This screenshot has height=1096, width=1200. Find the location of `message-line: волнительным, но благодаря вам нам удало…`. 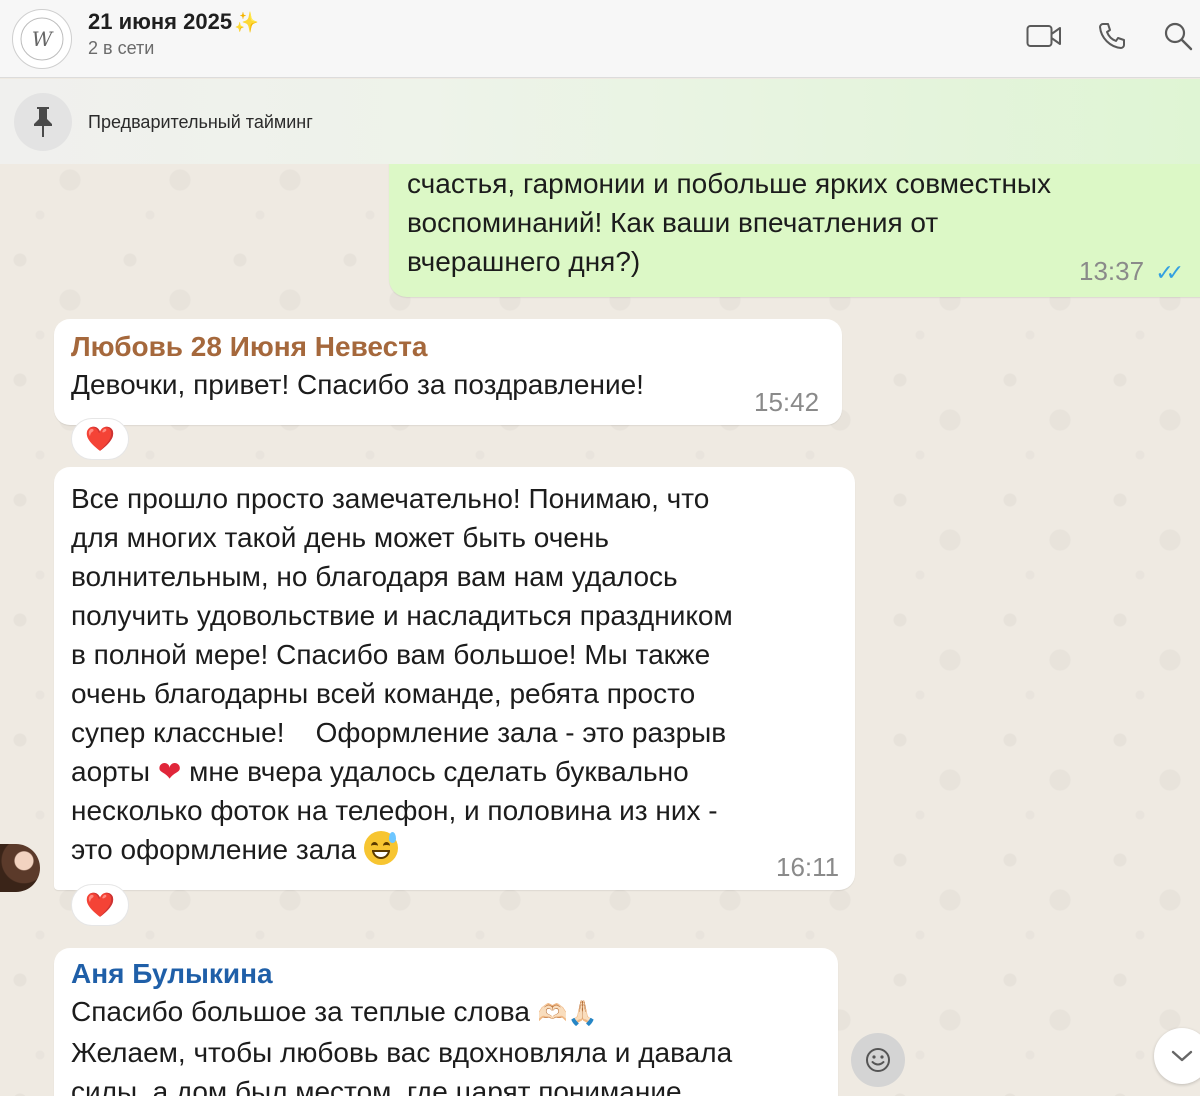

message-line: волнительным, но благодаря вам нам удало… is located at coordinates (374, 576).